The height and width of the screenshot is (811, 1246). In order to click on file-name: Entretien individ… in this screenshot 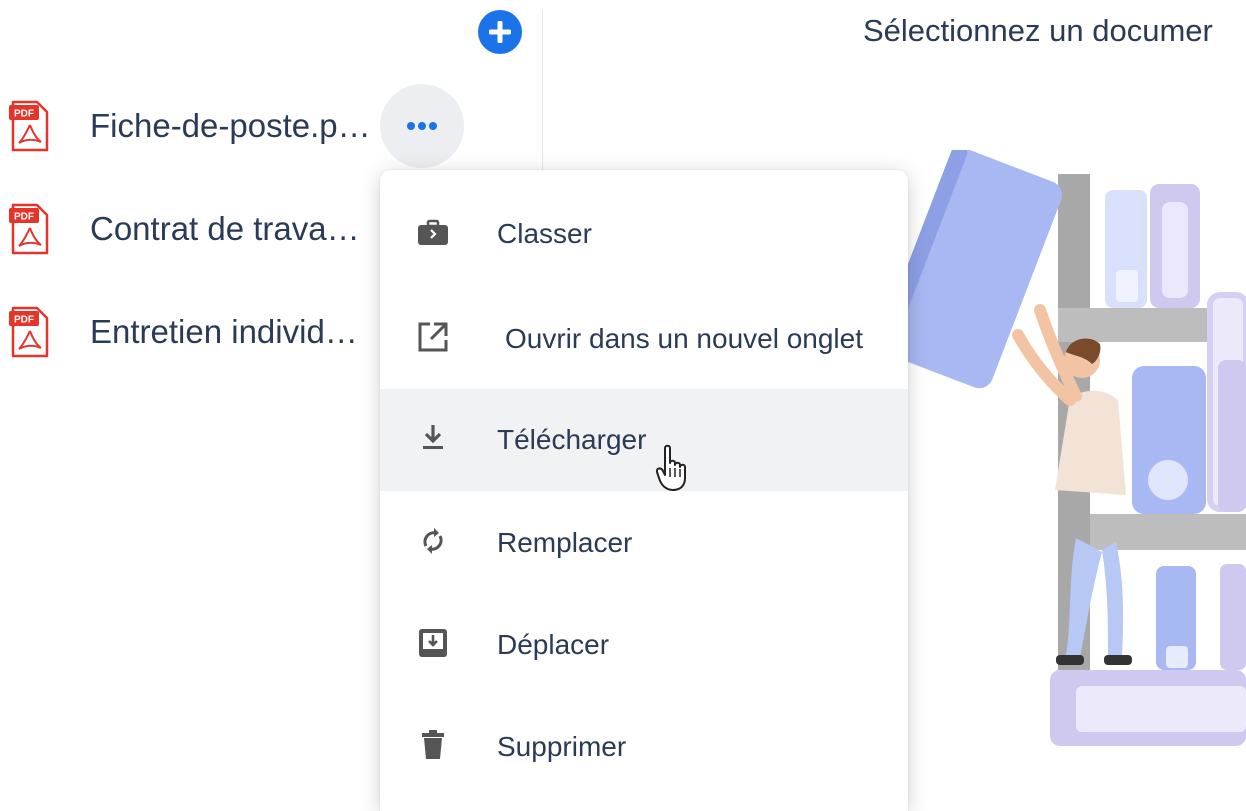, I will do `click(224, 332)`.